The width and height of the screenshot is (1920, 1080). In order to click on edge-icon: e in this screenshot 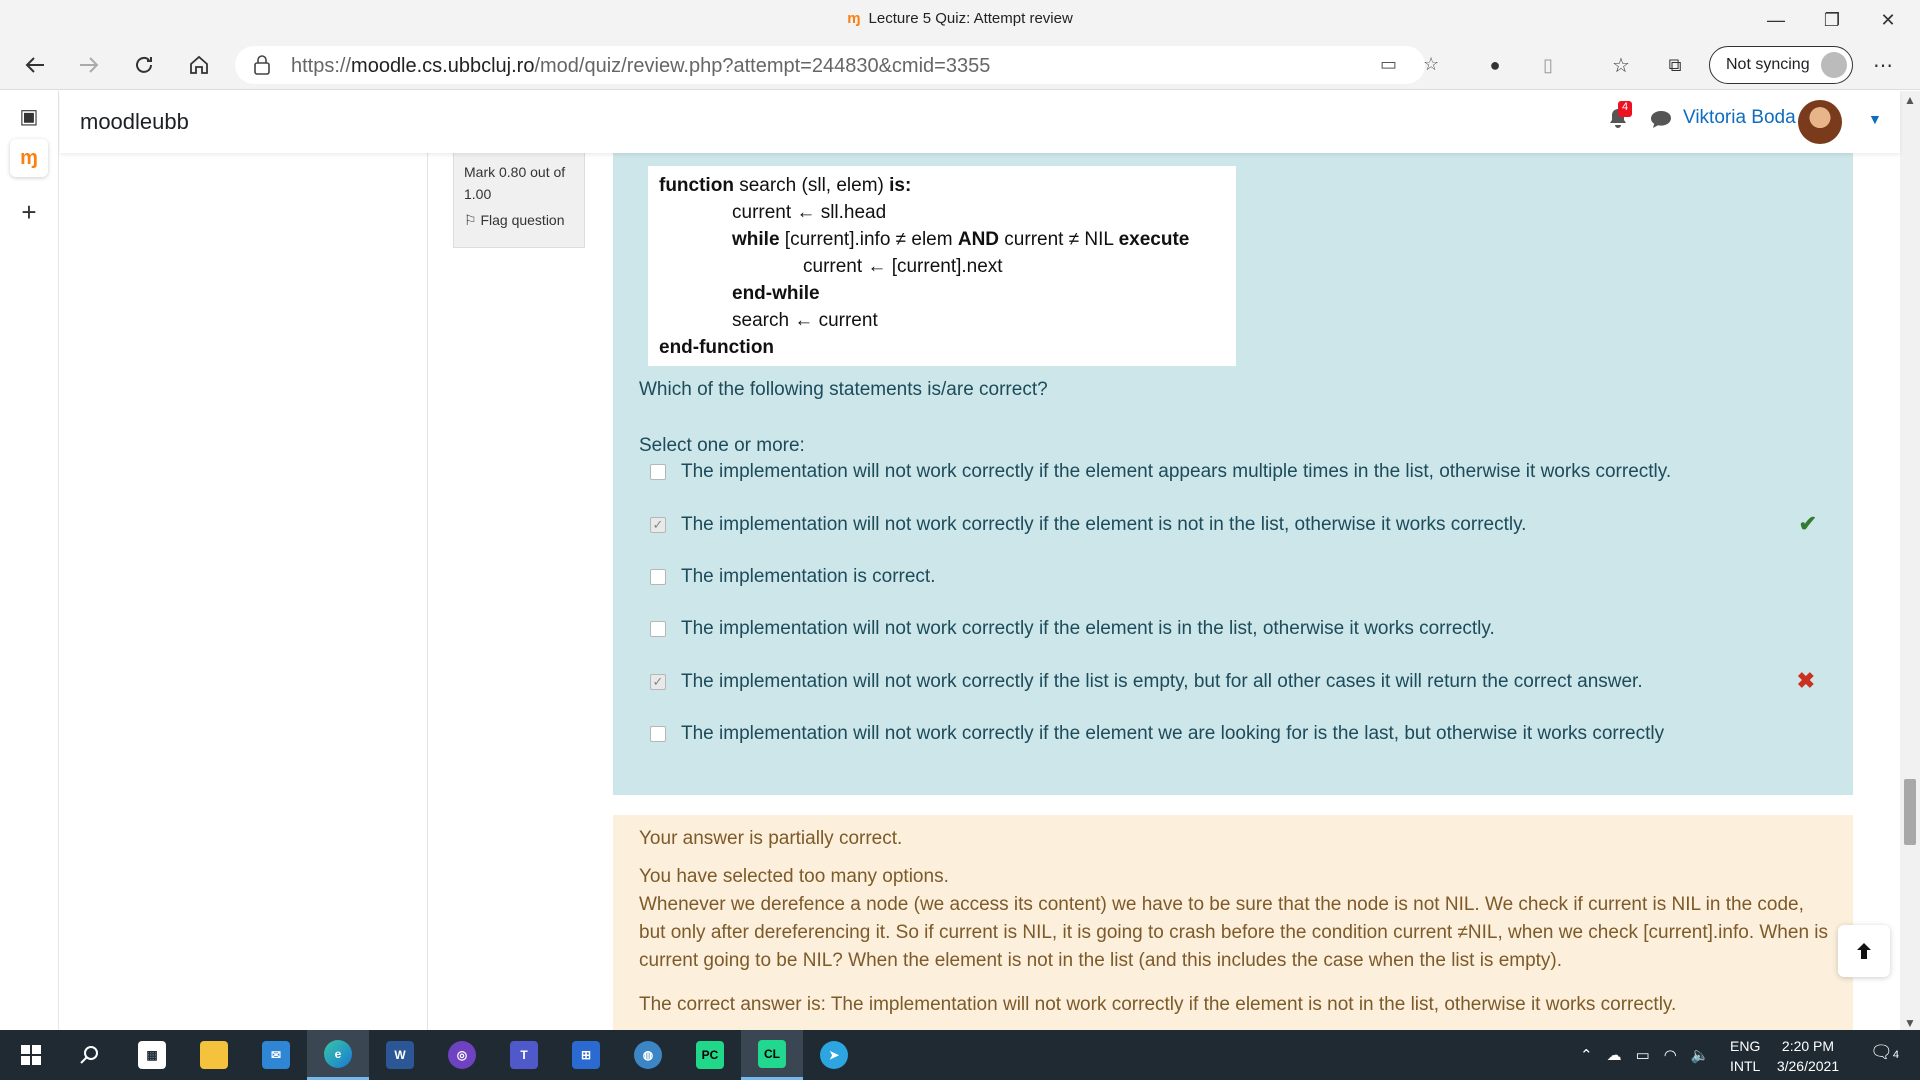, I will do `click(338, 1055)`.